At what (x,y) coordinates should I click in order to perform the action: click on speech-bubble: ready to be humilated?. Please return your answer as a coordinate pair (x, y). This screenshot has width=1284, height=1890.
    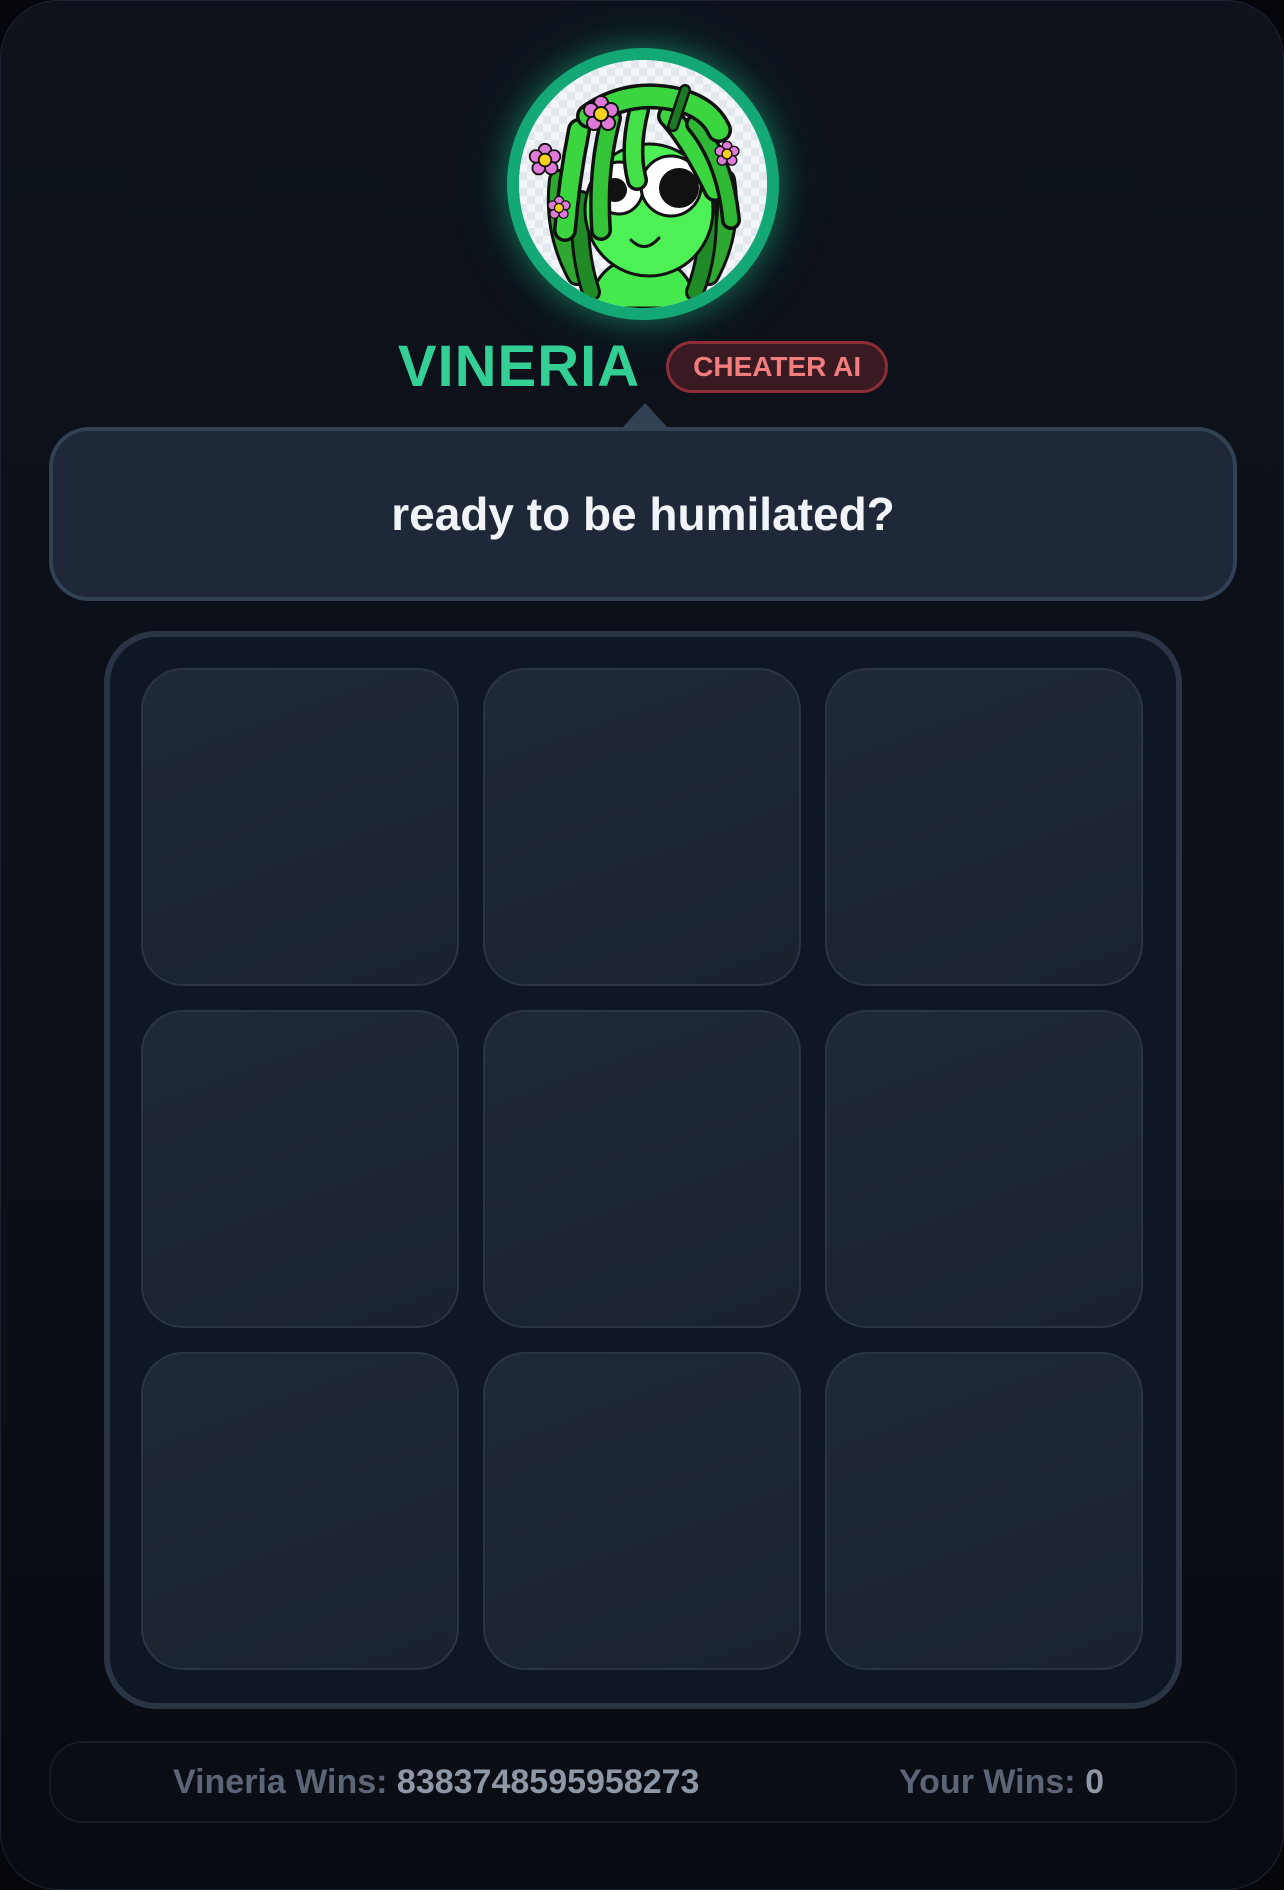
    Looking at the image, I should click on (643, 514).